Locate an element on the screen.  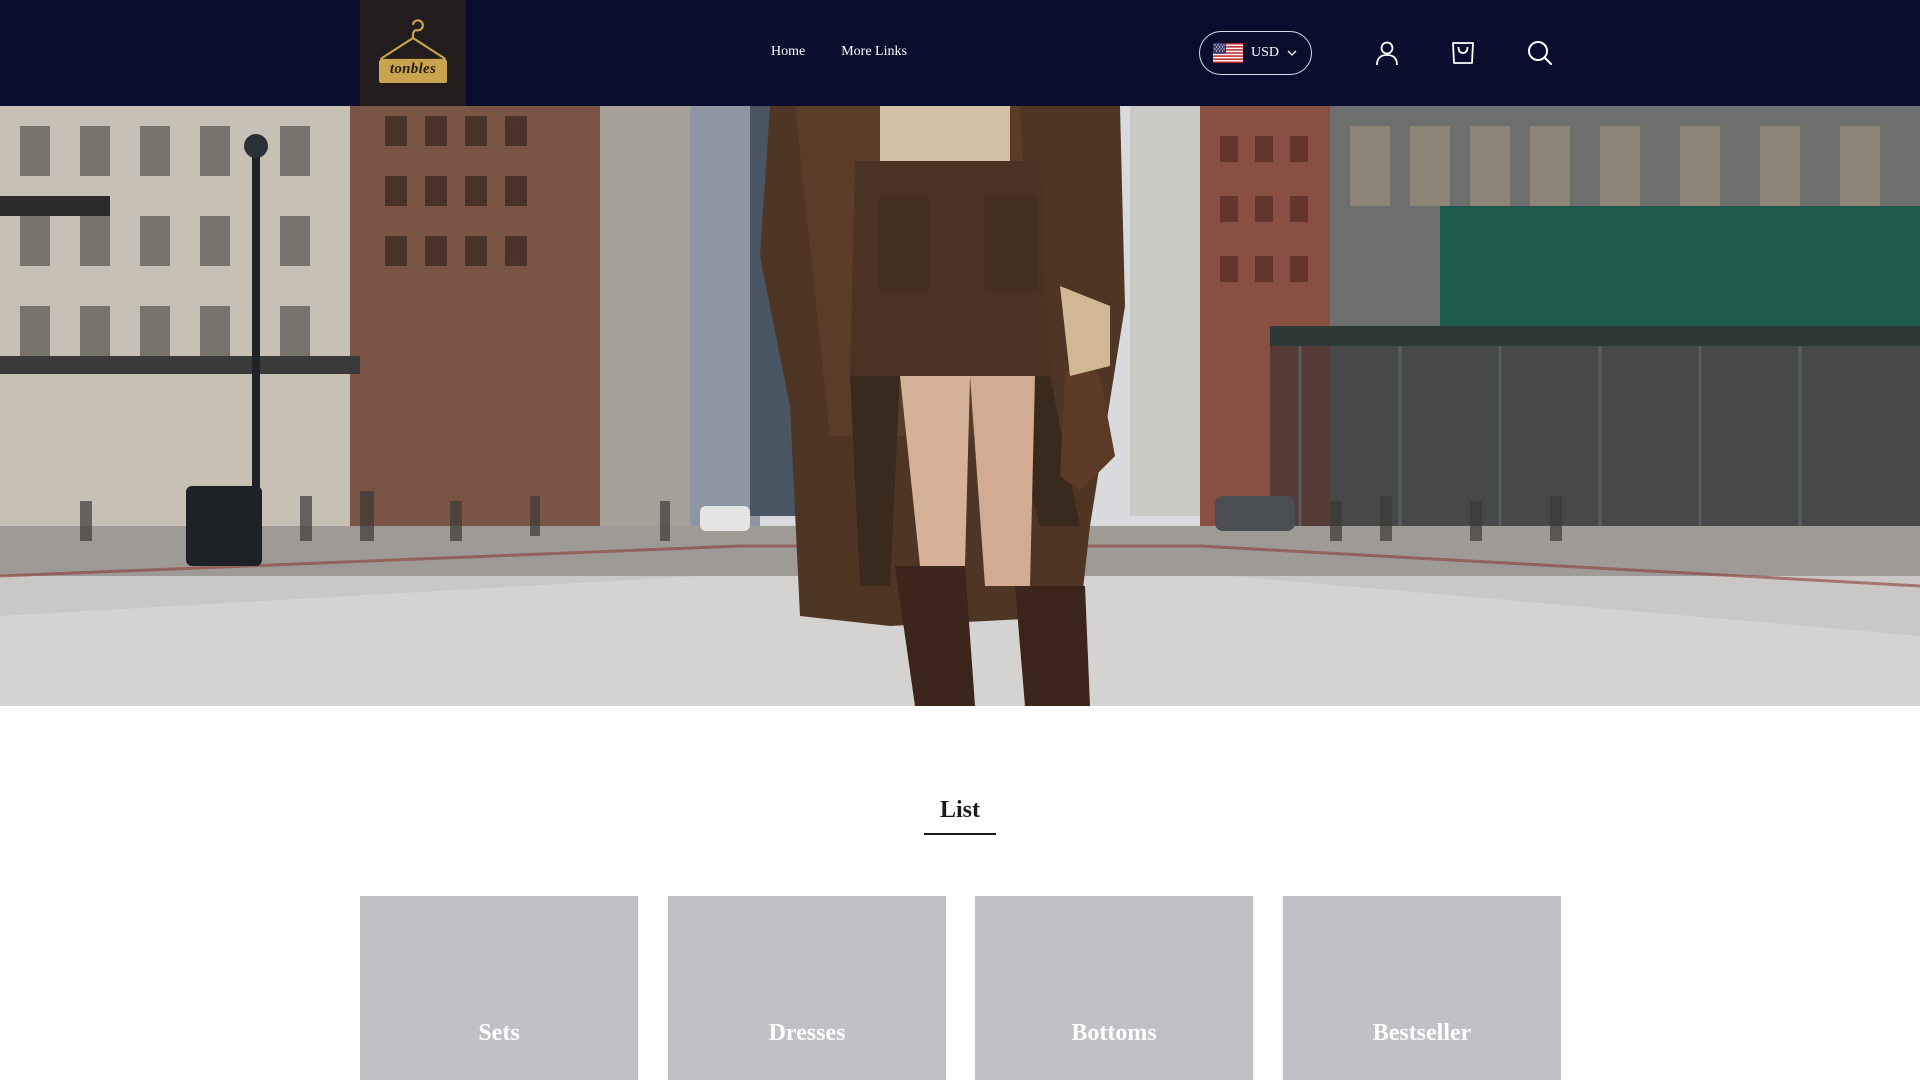
cart-button is located at coordinates (1463, 53).